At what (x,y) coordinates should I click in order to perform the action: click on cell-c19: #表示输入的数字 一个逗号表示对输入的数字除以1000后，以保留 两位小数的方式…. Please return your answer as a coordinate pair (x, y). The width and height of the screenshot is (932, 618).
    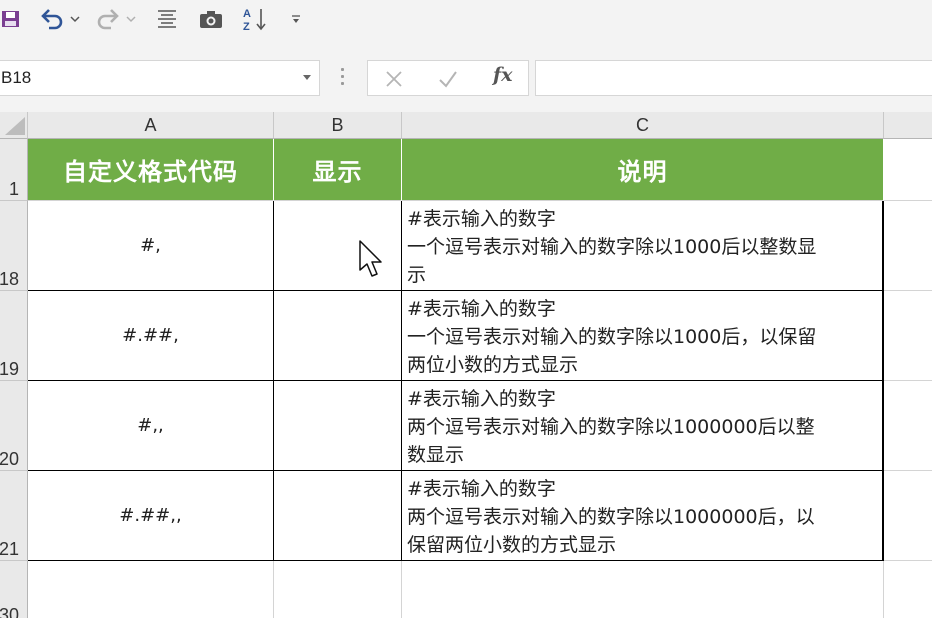
    Looking at the image, I should click on (643, 336).